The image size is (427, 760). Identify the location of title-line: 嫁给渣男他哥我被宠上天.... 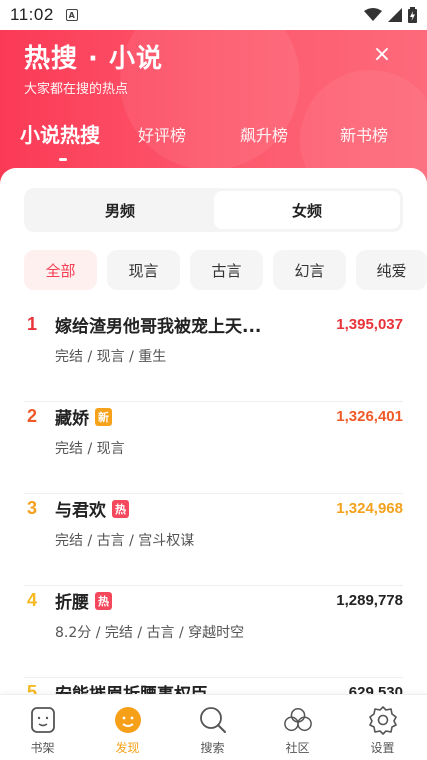
(158, 324).